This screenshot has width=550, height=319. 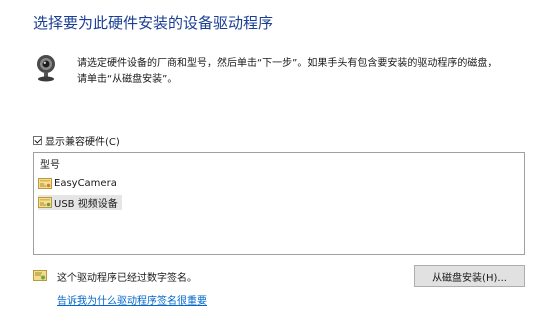 I want to click on list-item-usb-video-device: USB 视频设备, so click(x=80, y=202).